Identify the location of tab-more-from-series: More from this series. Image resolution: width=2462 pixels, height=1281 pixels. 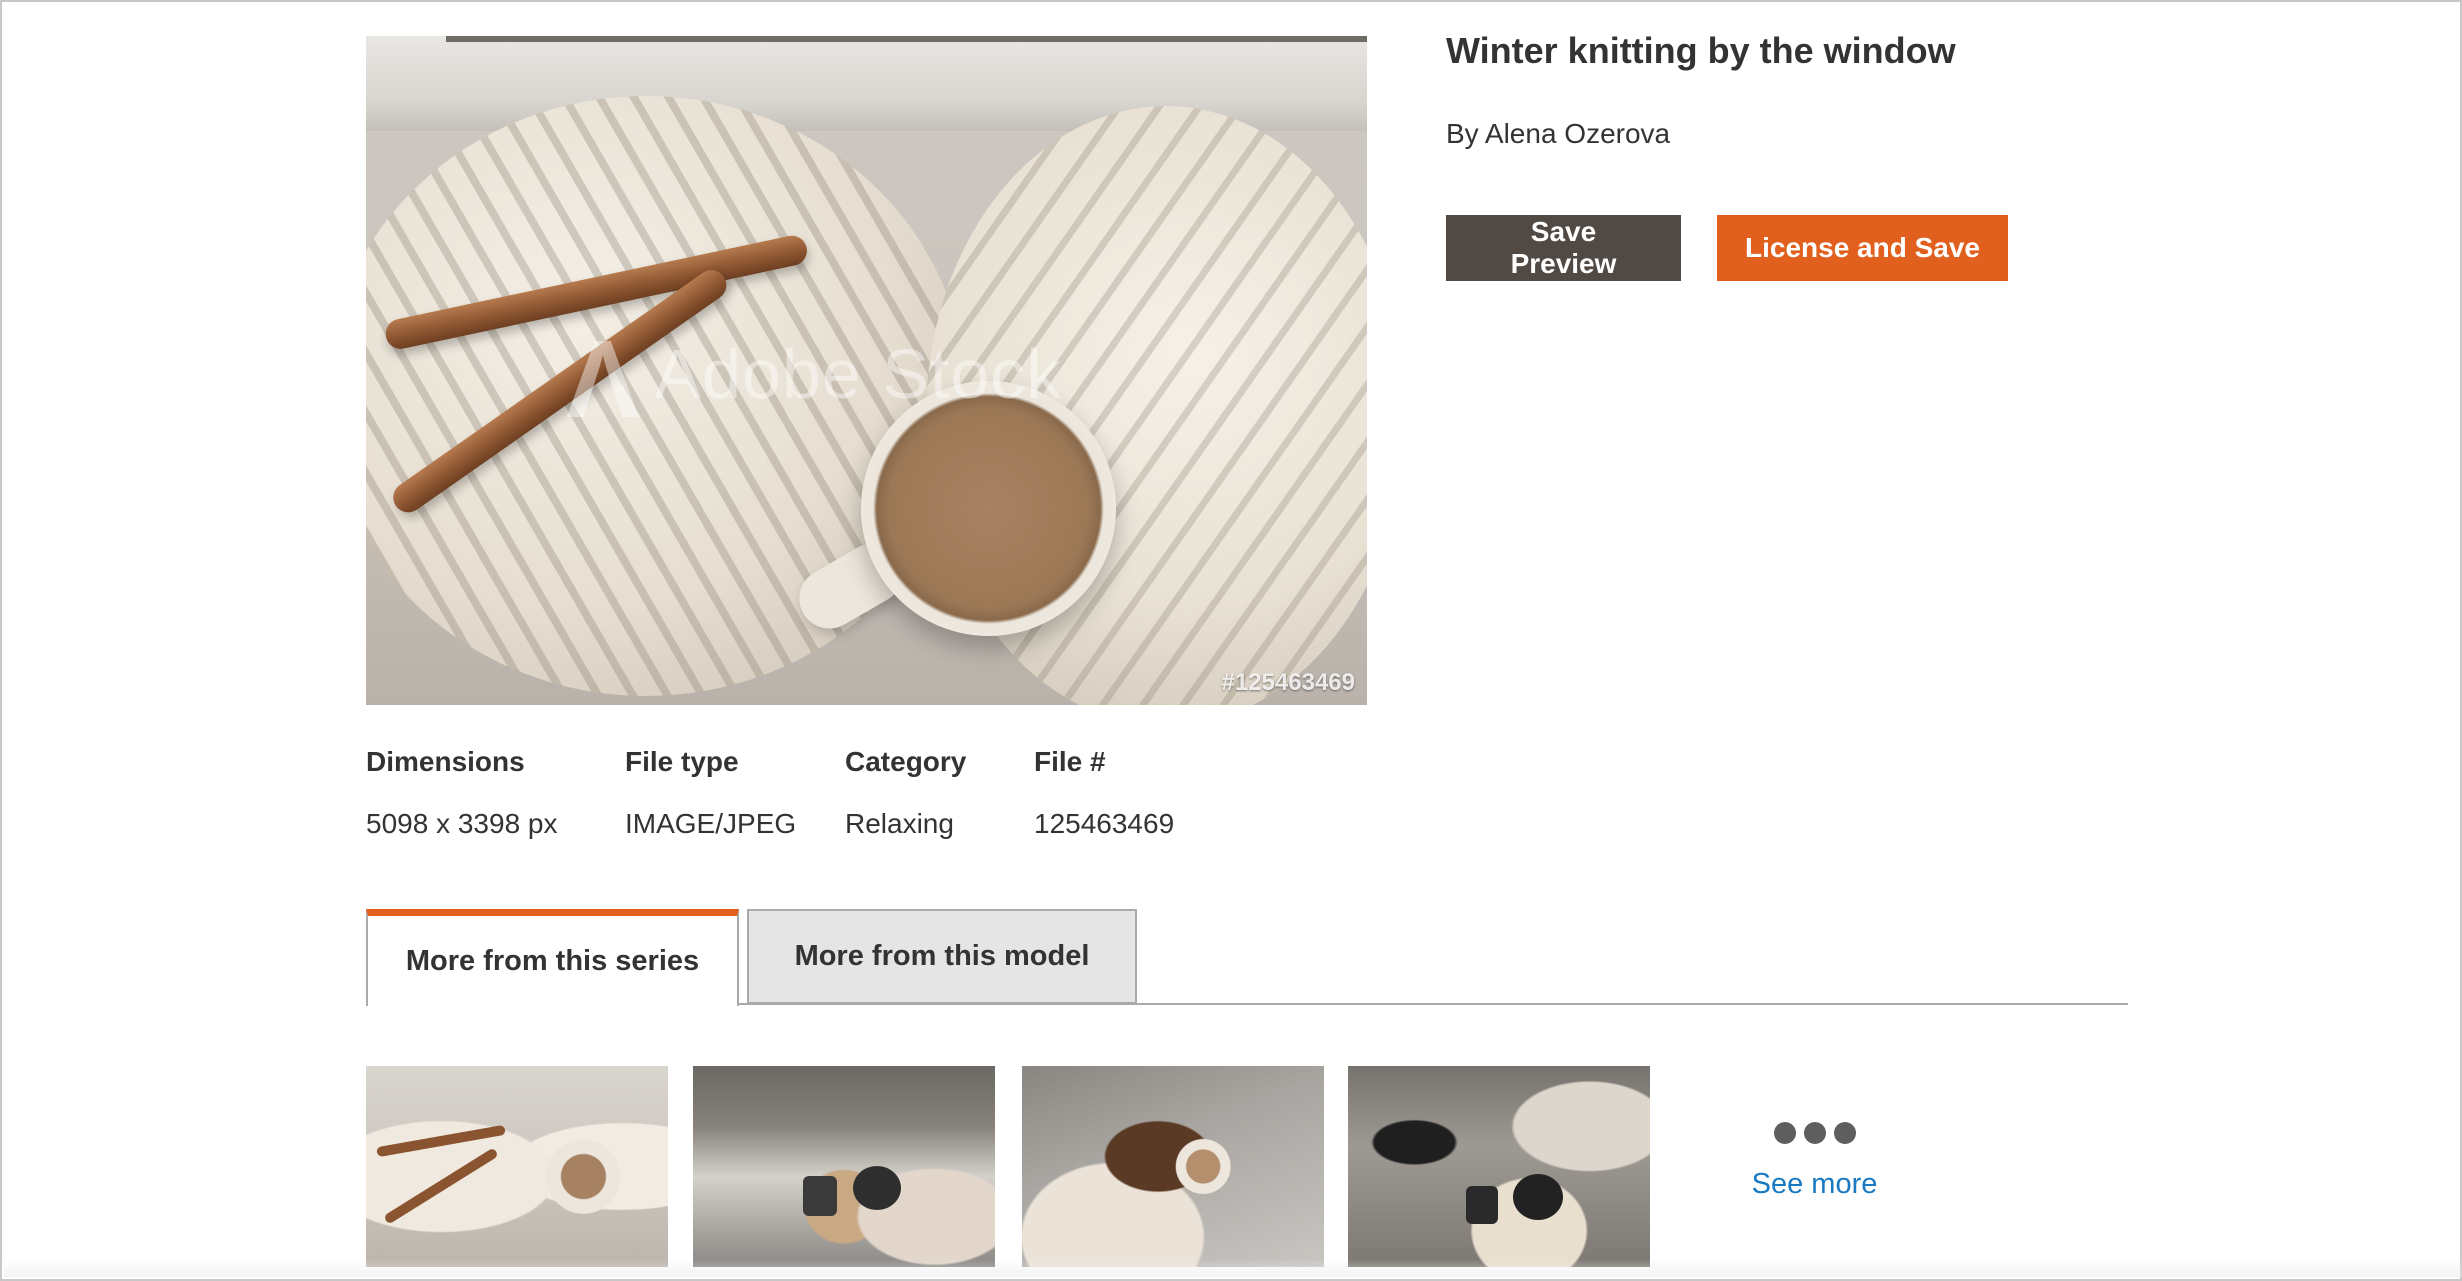
(552, 957).